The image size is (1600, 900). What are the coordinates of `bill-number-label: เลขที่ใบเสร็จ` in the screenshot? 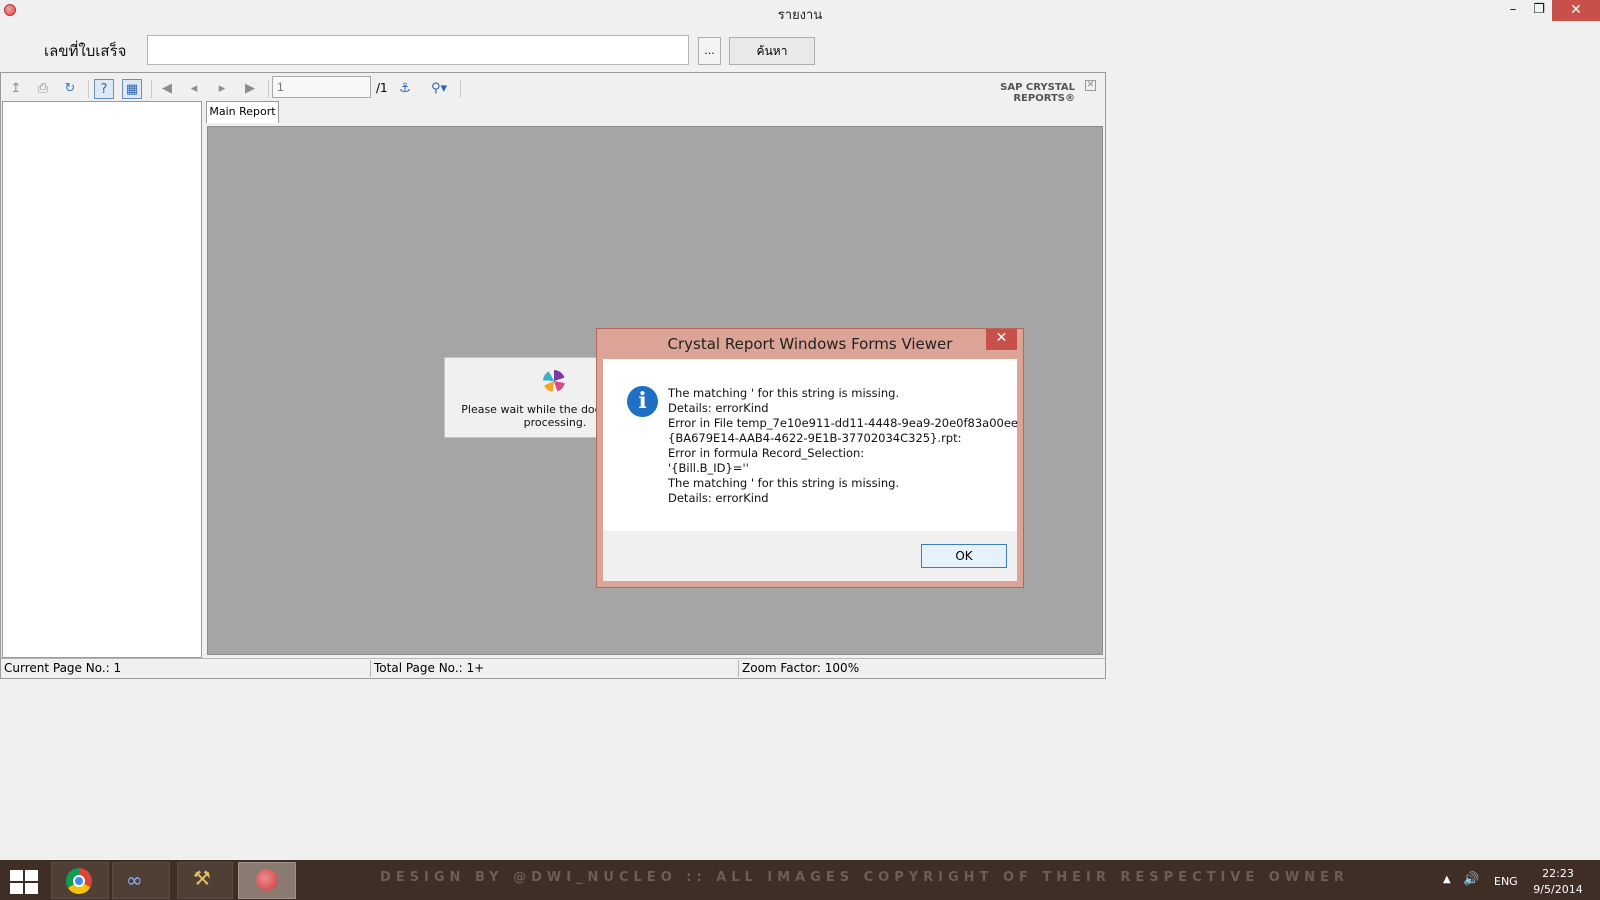 It's located at (85, 51).